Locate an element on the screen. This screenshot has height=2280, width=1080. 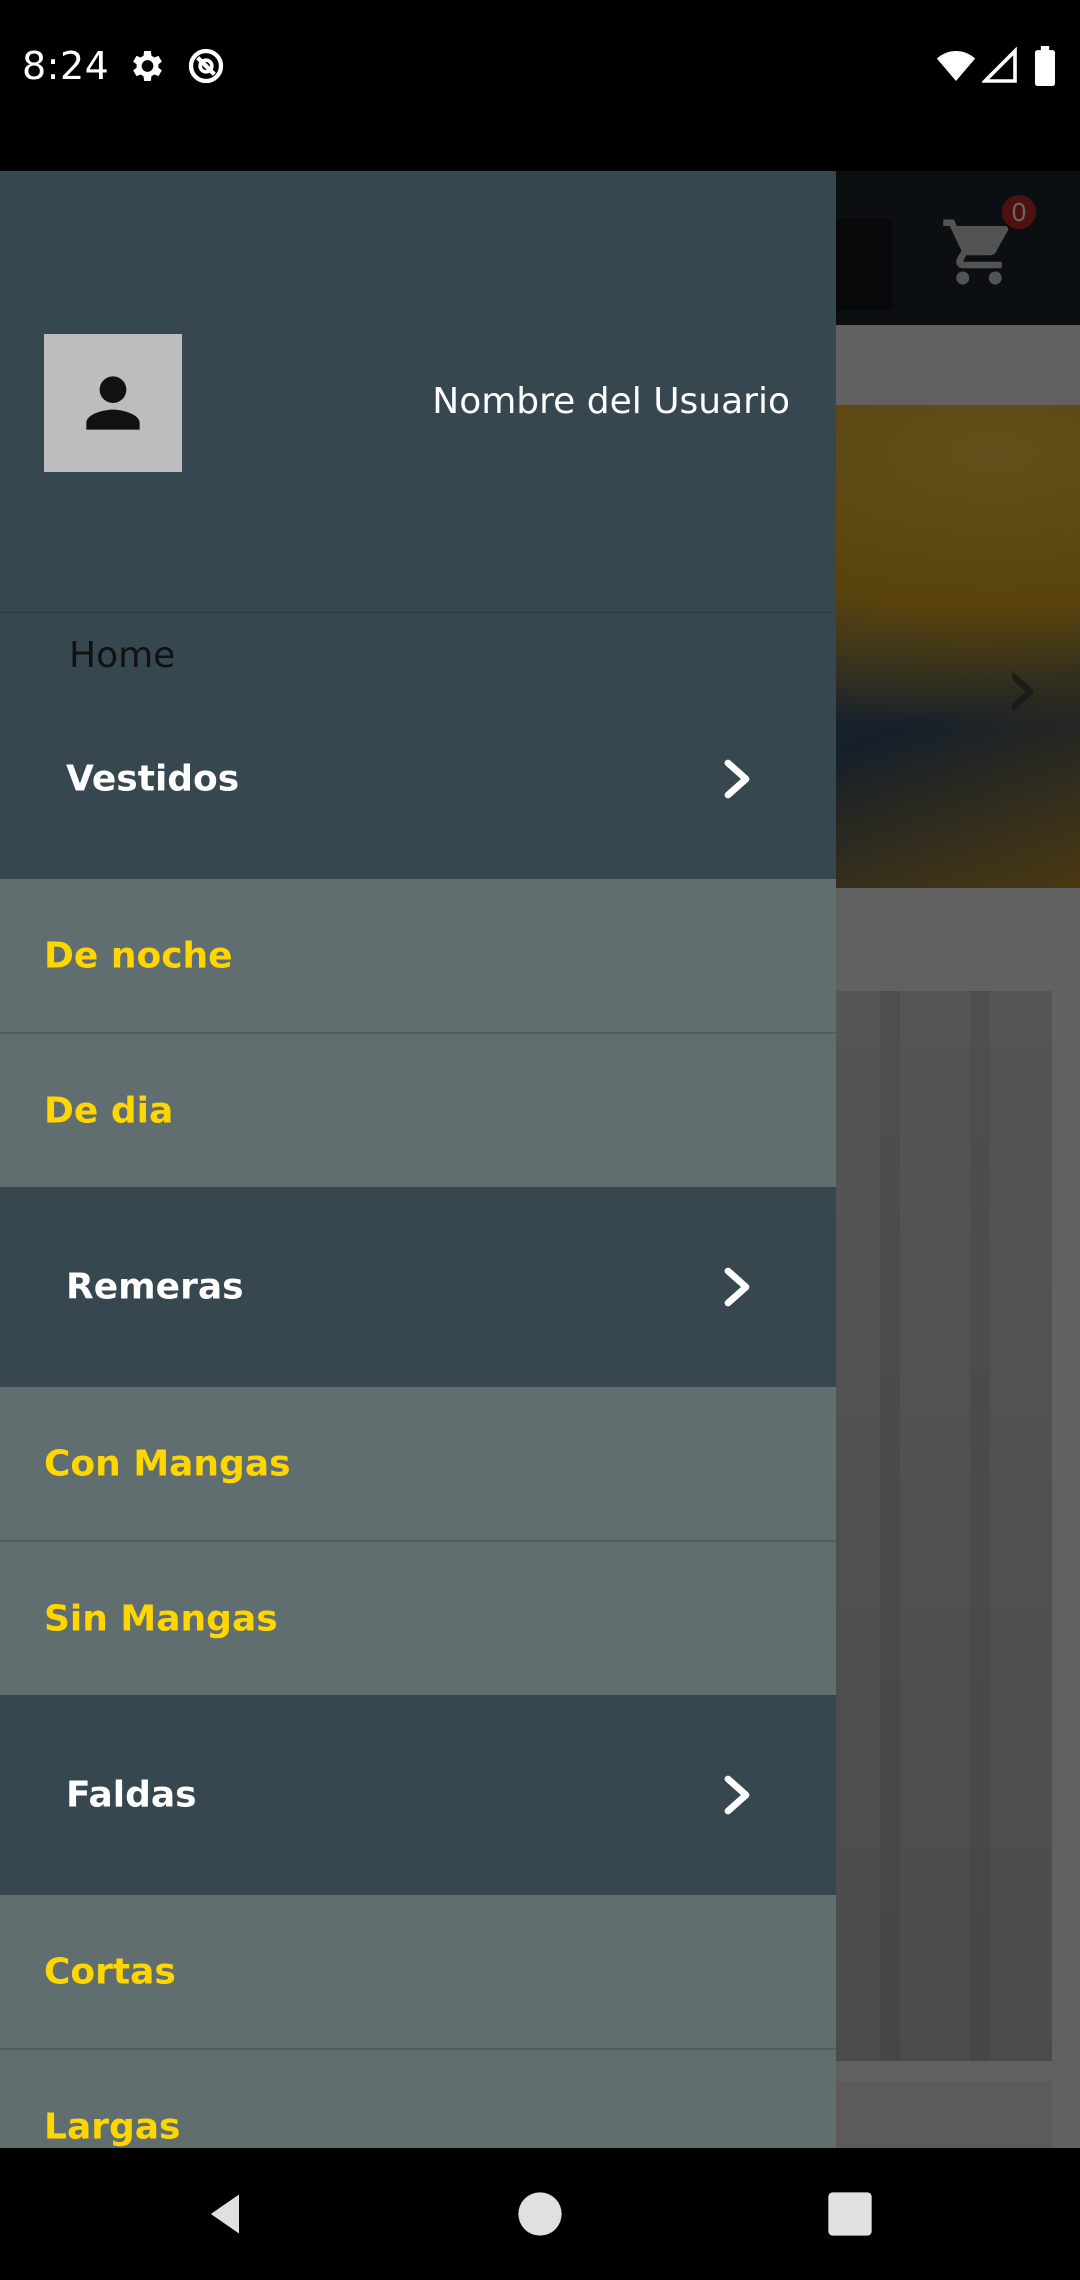
submenu-label: De noche is located at coordinates (138, 955).